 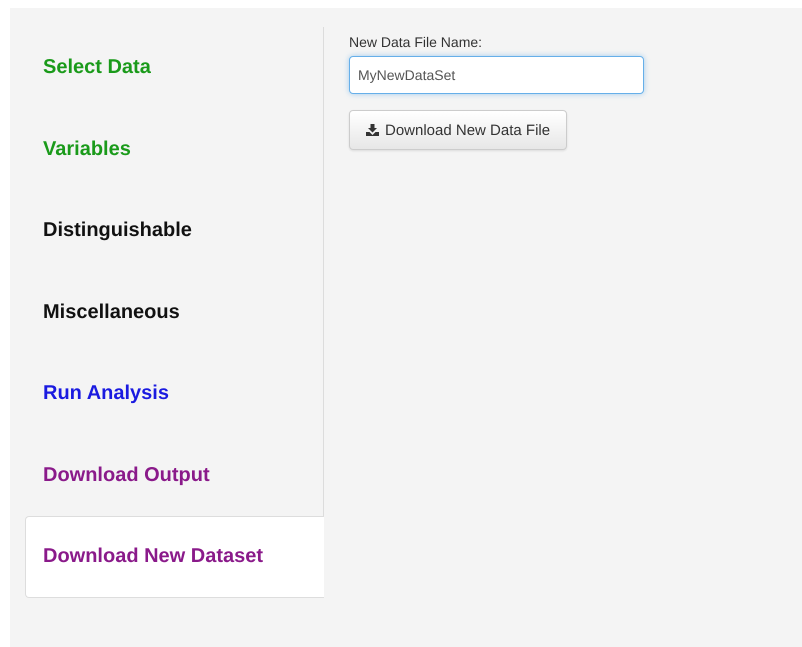 I want to click on sidebar-tab: Run Analysis, so click(x=174, y=393).